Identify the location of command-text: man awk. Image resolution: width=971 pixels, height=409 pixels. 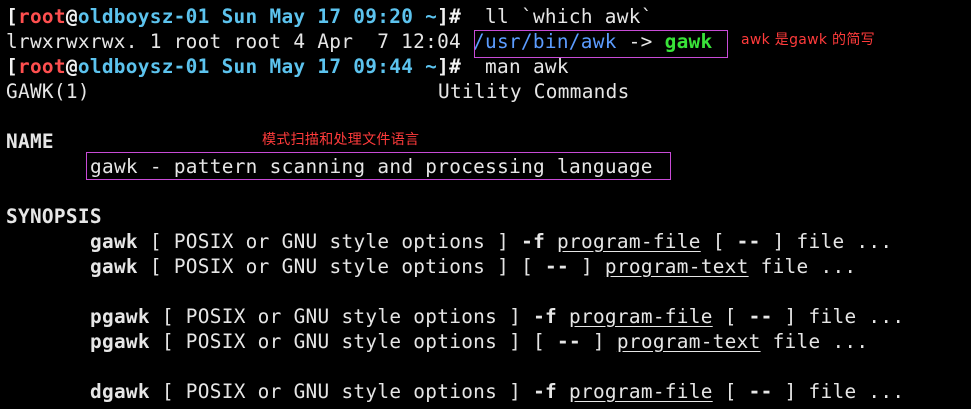
(527, 66).